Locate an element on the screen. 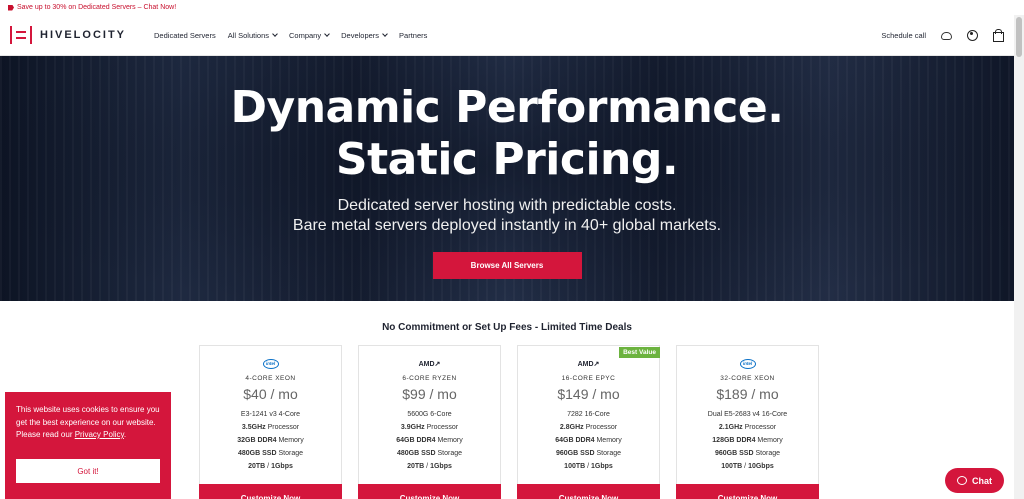 The width and height of the screenshot is (1024, 499). spec-value: 2.1GHz is located at coordinates (730, 427).